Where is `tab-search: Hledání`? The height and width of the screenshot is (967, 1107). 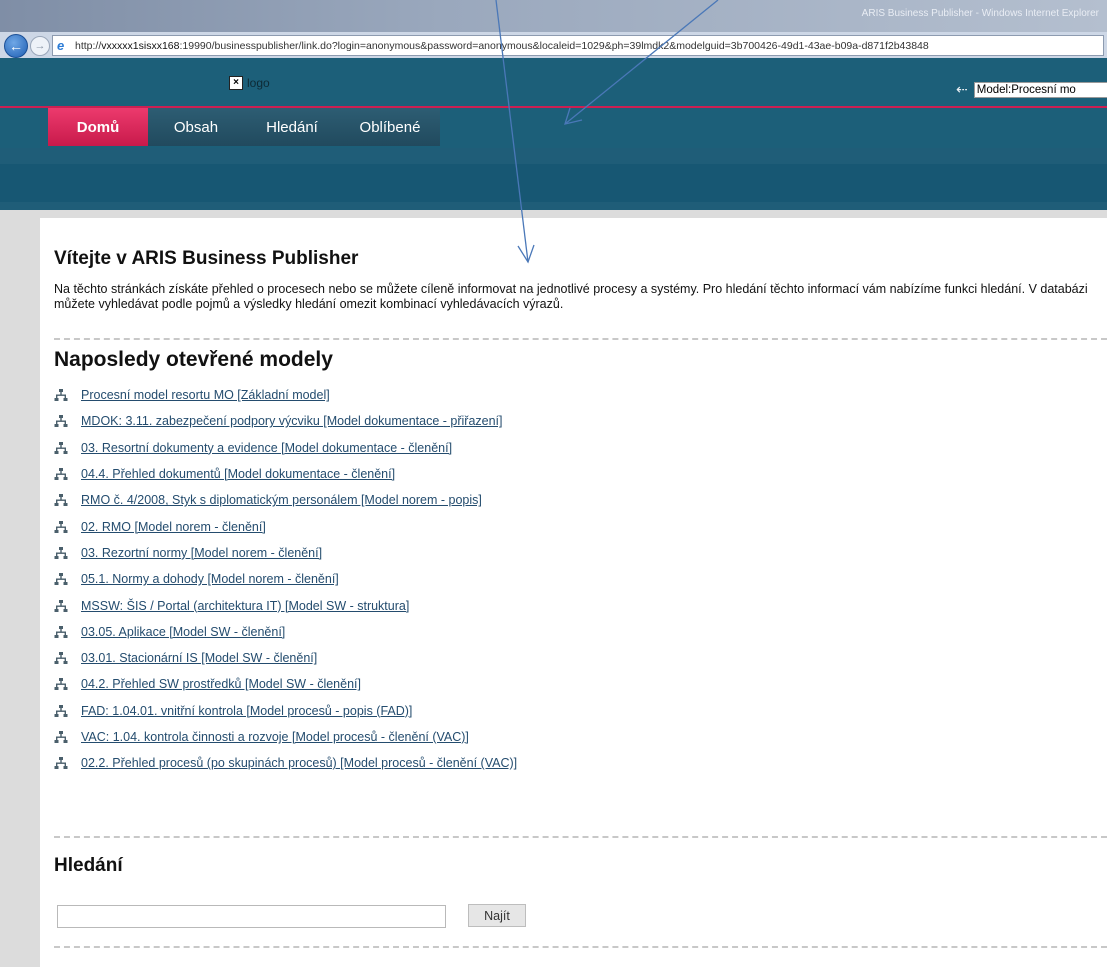
tab-search: Hledání is located at coordinates (292, 127).